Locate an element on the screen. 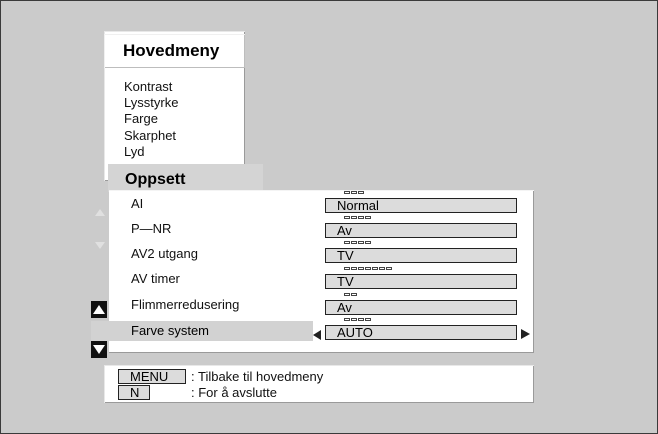 The height and width of the screenshot is (434, 658). setting-label-ai: AI is located at coordinates (137, 204).